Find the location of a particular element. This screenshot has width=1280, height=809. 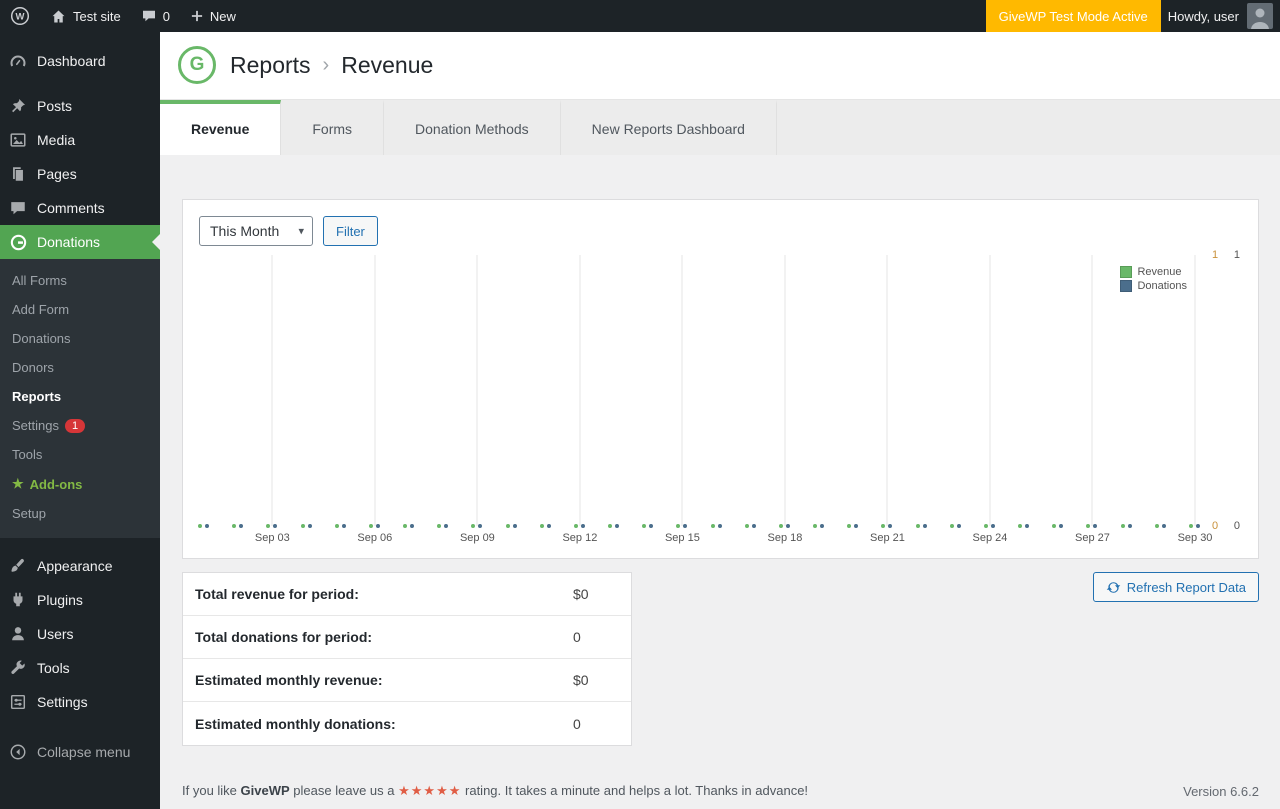

wordpress-menu-button: W is located at coordinates (20, 16).